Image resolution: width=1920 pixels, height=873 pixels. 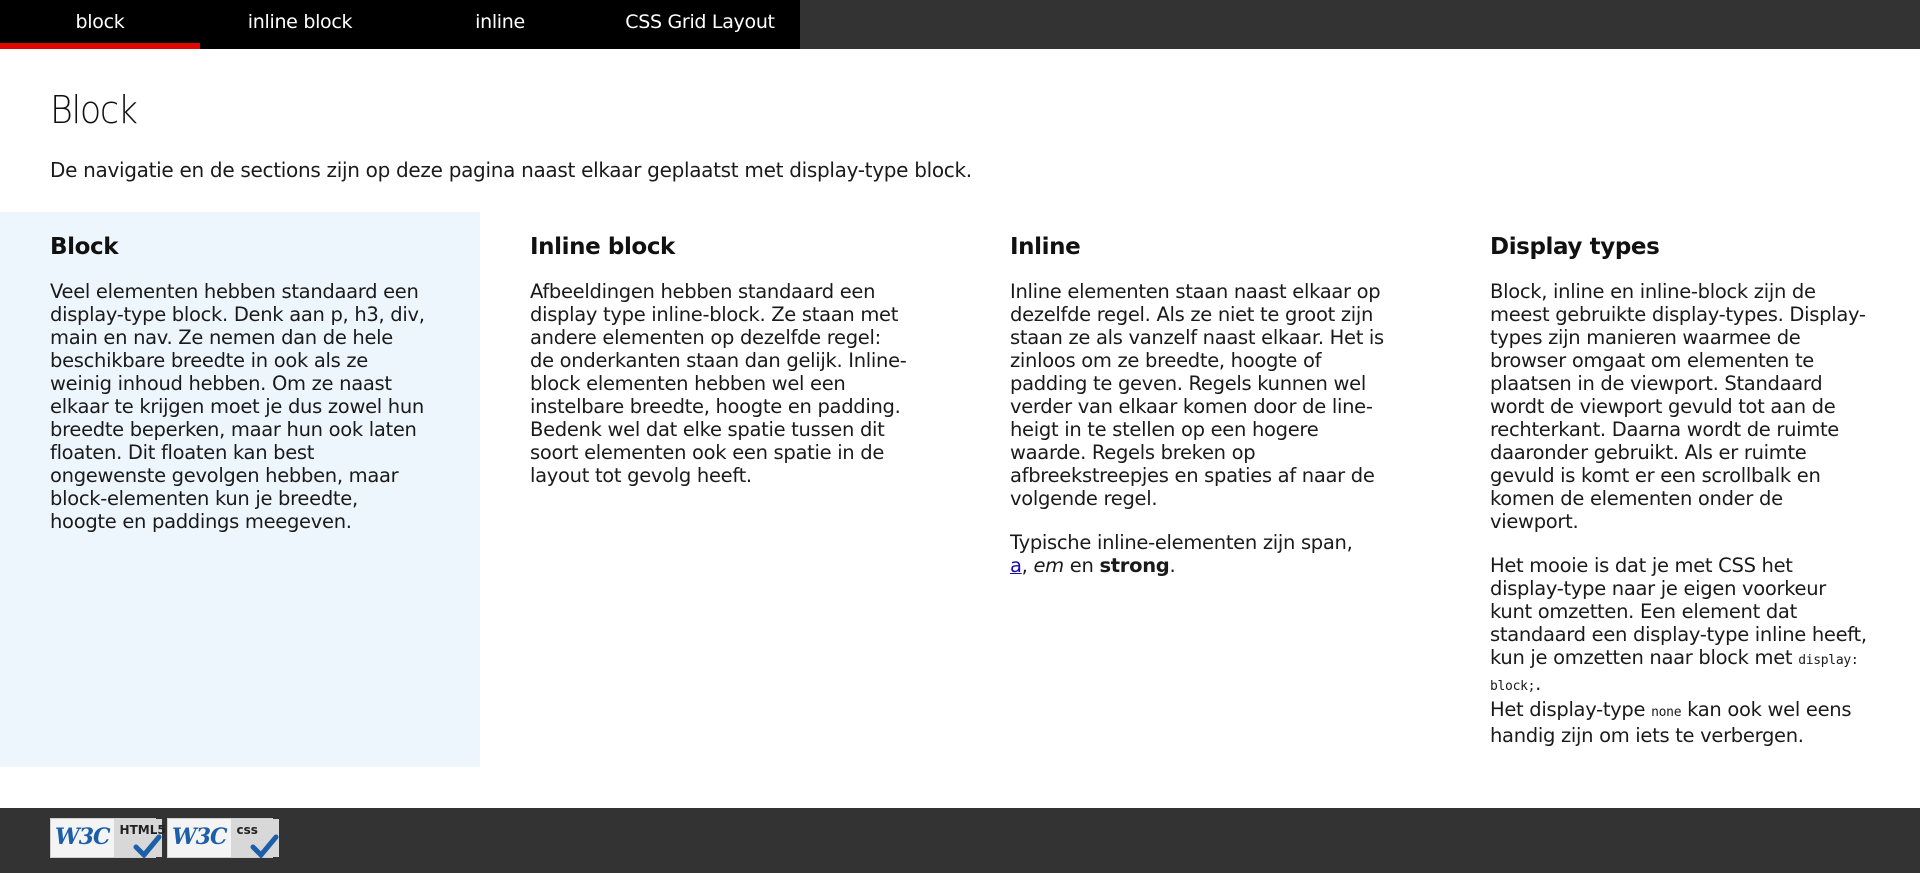 What do you see at coordinates (94, 110) in the screenshot?
I see `page-title: Block` at bounding box center [94, 110].